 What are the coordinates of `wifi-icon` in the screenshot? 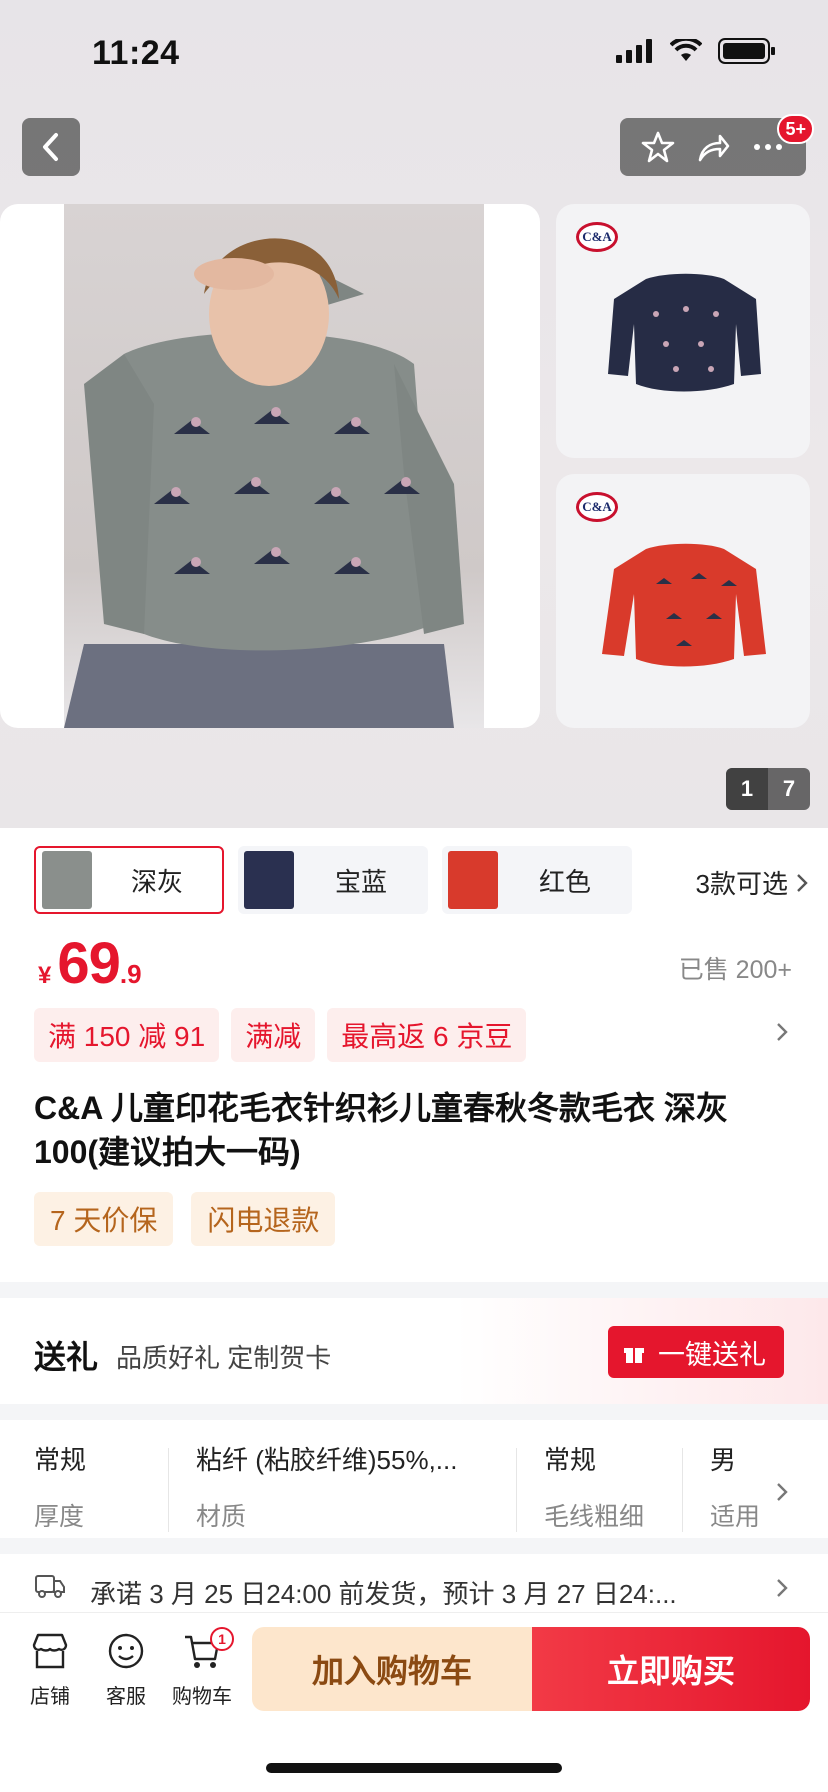 It's located at (686, 50).